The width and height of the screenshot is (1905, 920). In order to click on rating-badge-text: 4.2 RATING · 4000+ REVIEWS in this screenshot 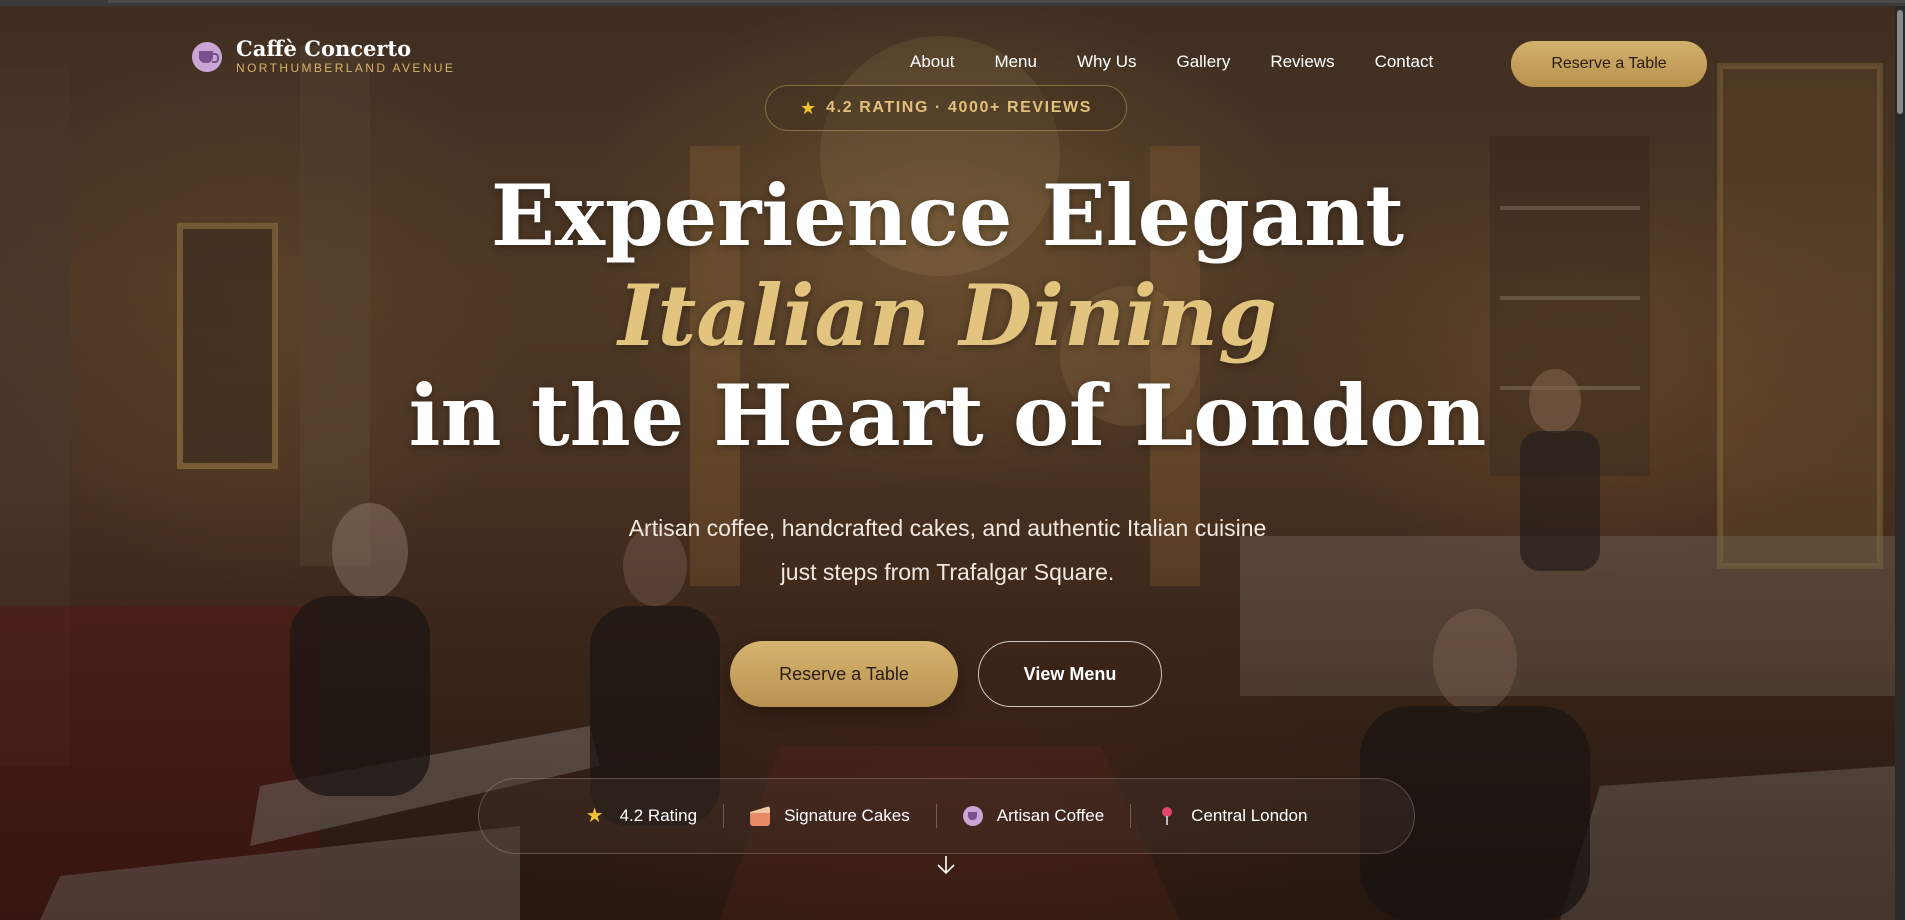, I will do `click(959, 107)`.